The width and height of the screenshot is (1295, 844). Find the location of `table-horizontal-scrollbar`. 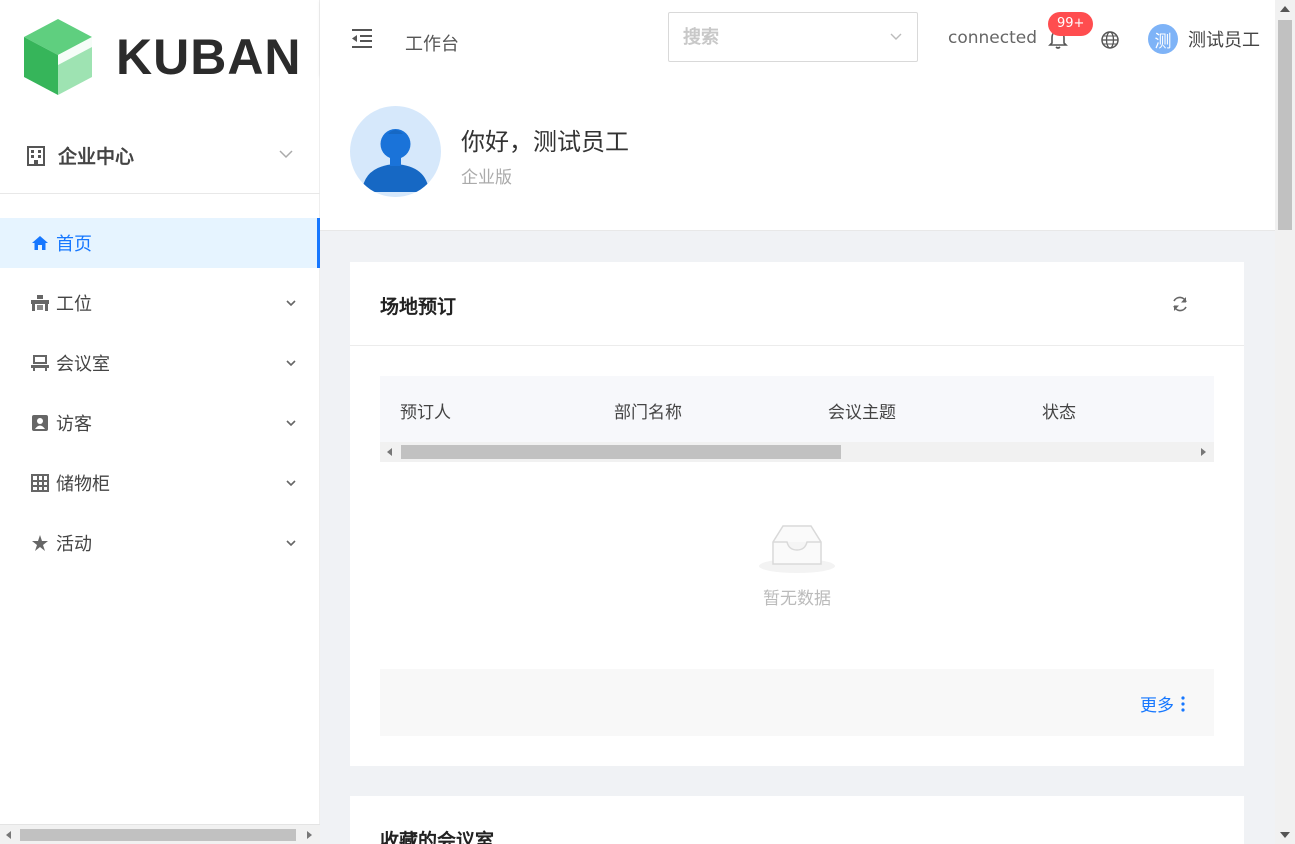

table-horizontal-scrollbar is located at coordinates (797, 452).